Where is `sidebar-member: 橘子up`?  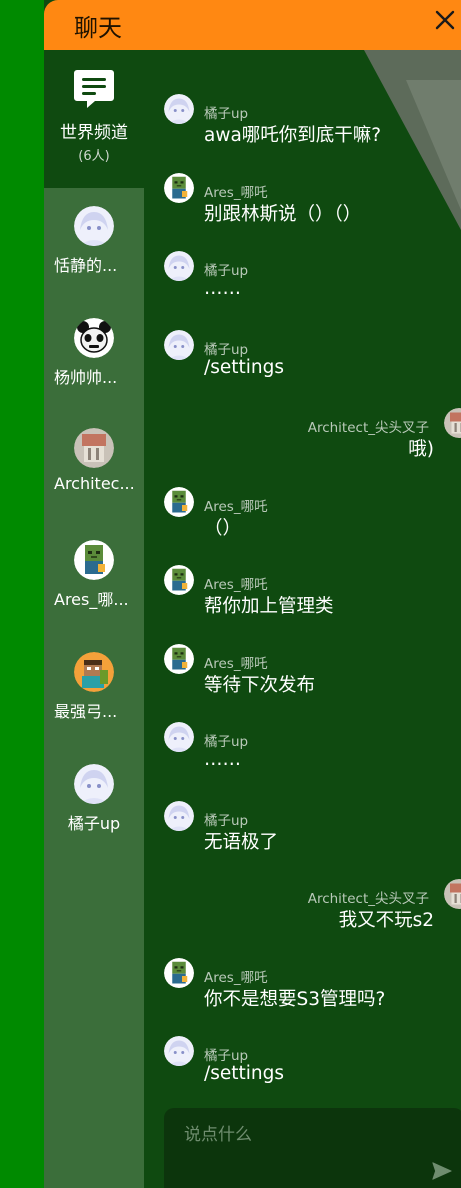
sidebar-member: 橘子up is located at coordinates (94, 799).